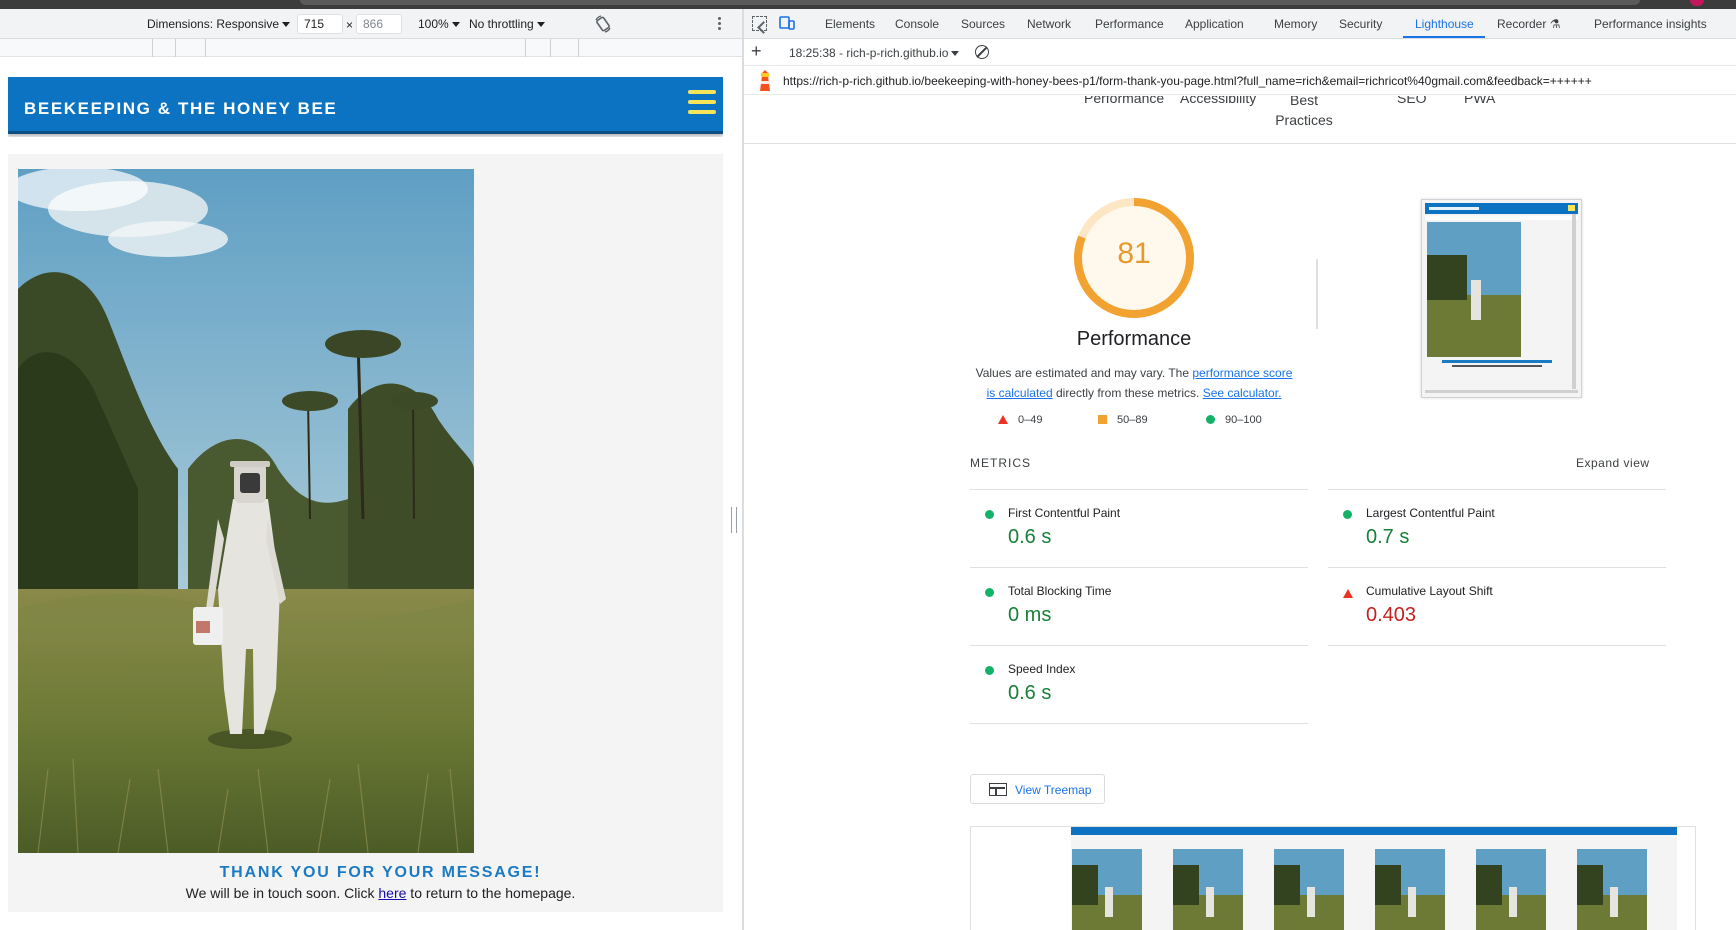  I want to click on rotate-icon, so click(603, 24).